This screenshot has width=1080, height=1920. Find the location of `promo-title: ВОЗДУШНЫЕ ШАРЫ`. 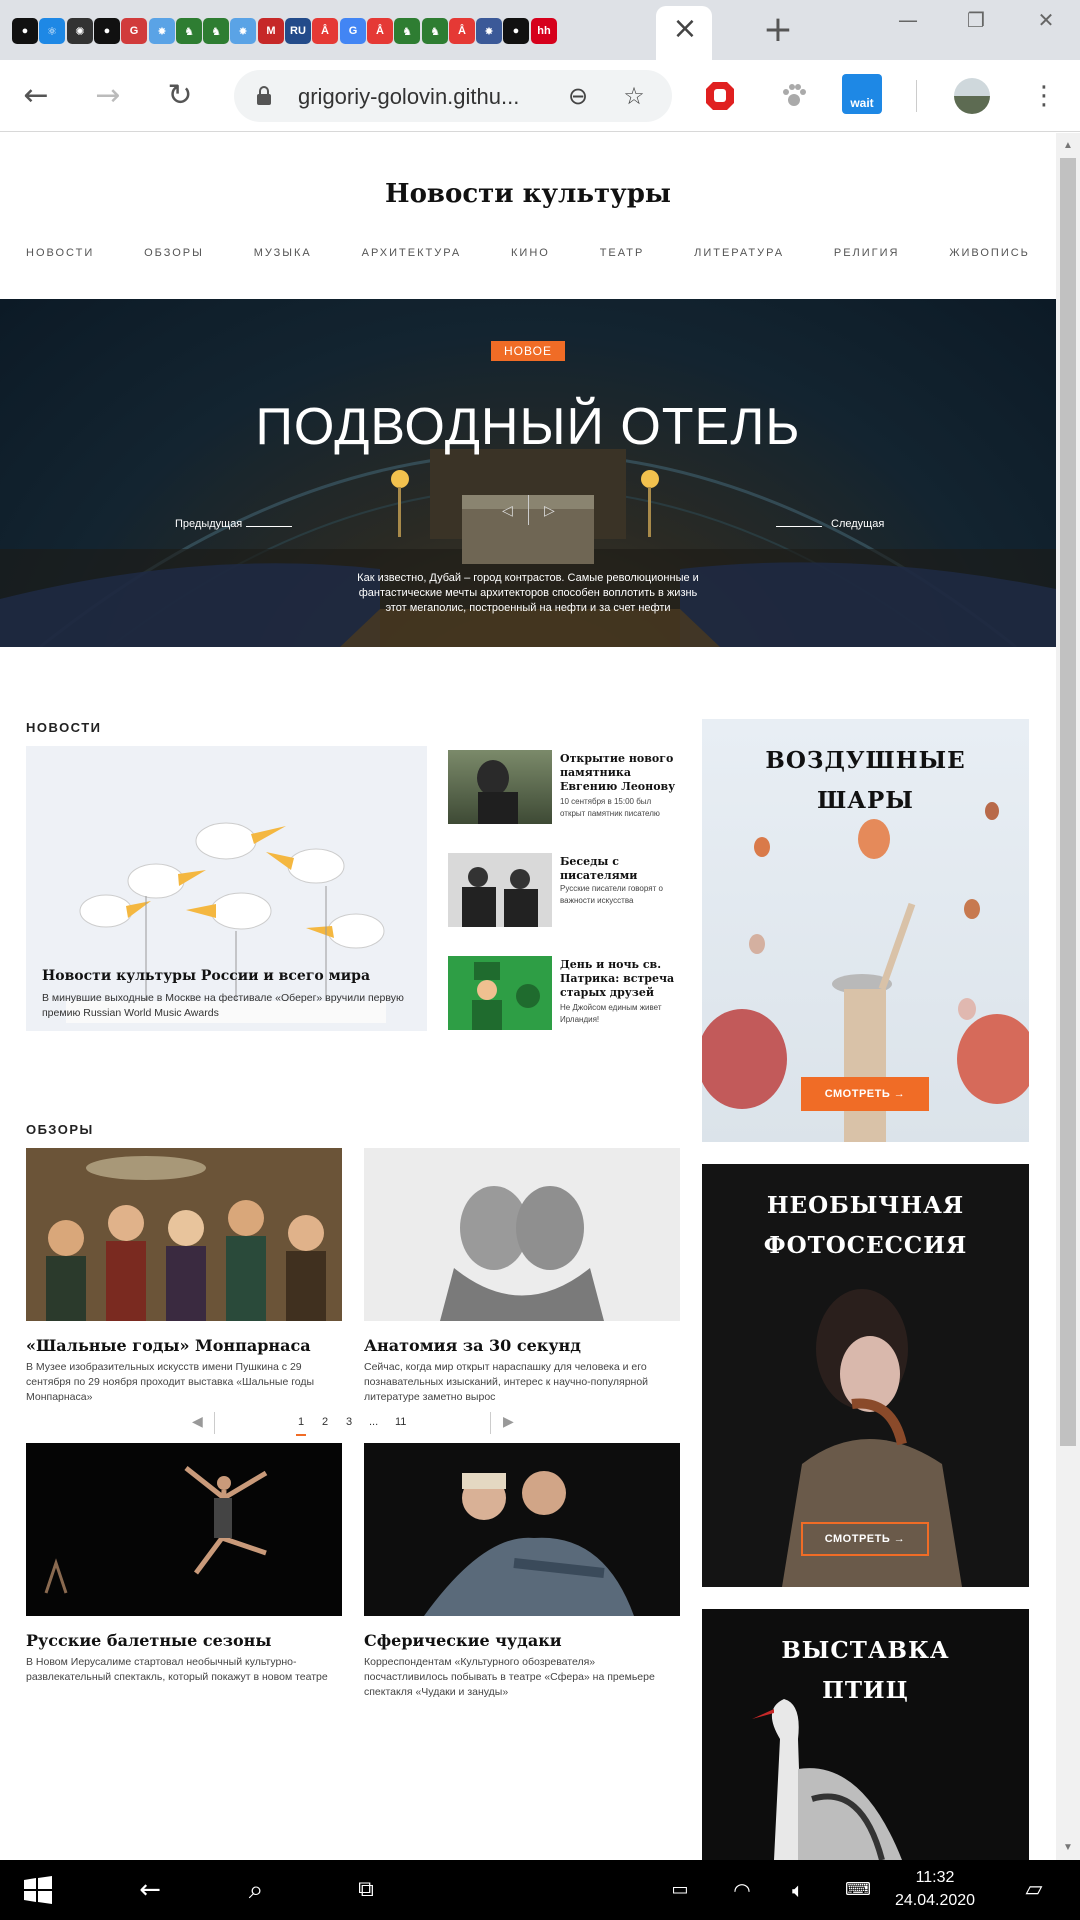

promo-title: ВОЗДУШНЫЕ ШАРЫ is located at coordinates (865, 781).